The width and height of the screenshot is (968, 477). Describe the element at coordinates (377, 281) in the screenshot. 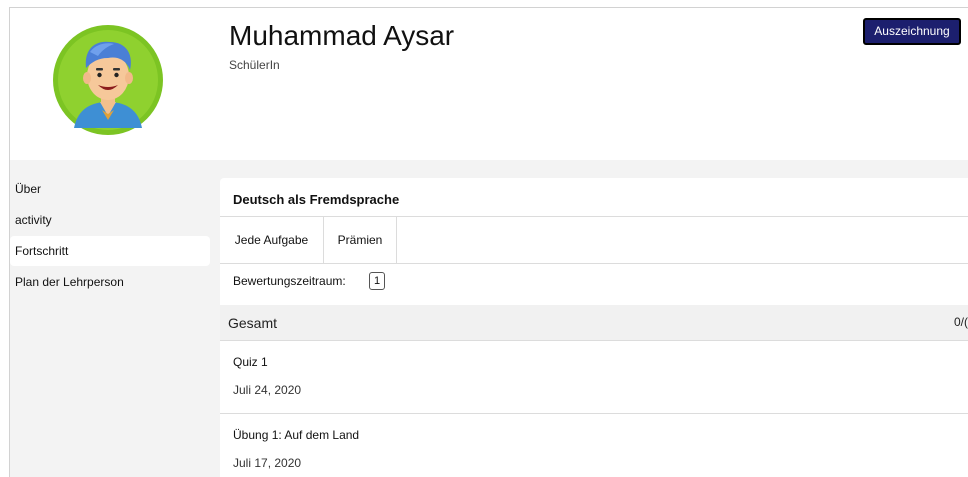

I see `grading-period-selector: 1` at that location.